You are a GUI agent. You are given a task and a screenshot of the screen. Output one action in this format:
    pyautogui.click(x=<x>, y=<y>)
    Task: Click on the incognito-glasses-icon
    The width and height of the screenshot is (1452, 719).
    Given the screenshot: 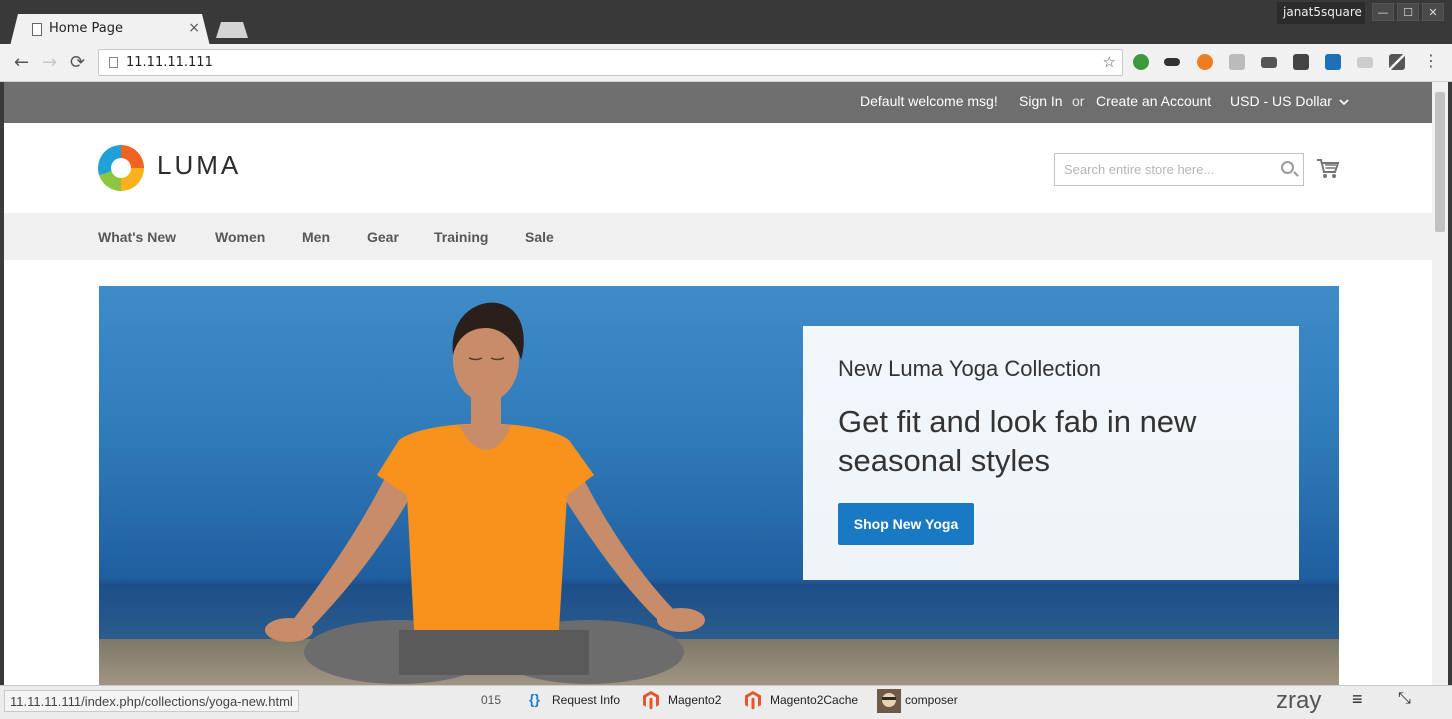 What is the action you would take?
    pyautogui.click(x=1172, y=62)
    